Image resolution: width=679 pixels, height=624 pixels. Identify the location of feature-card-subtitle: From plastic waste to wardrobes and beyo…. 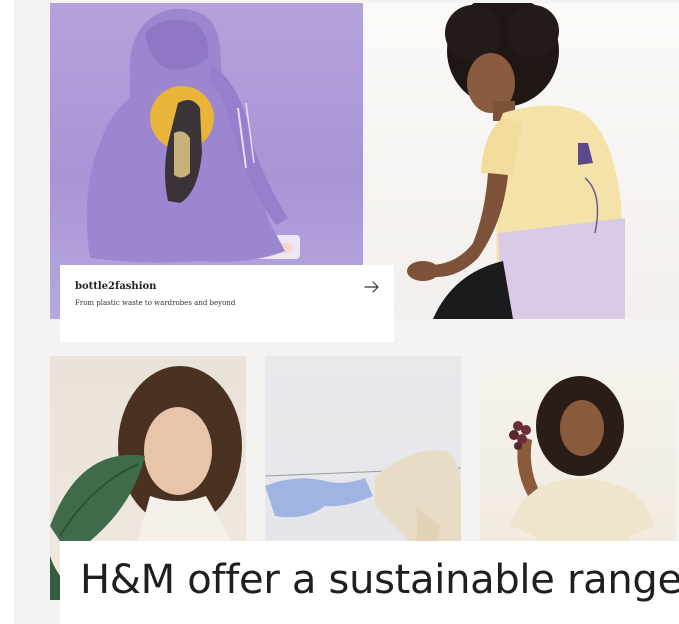
(155, 303).